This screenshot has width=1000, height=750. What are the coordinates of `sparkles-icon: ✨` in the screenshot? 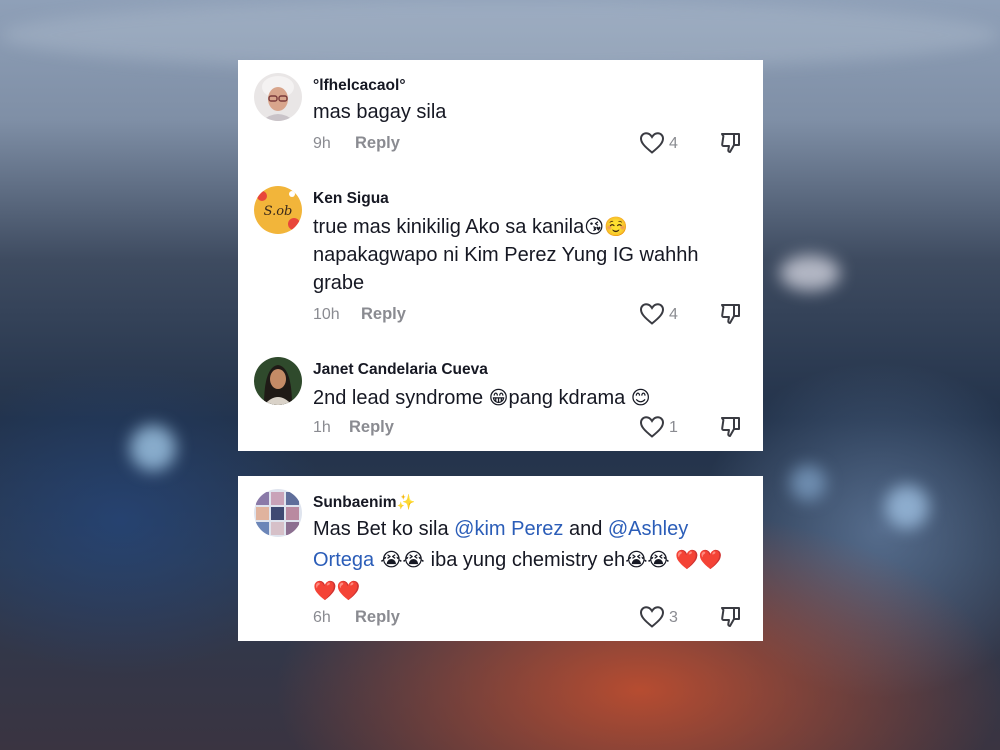 It's located at (406, 502).